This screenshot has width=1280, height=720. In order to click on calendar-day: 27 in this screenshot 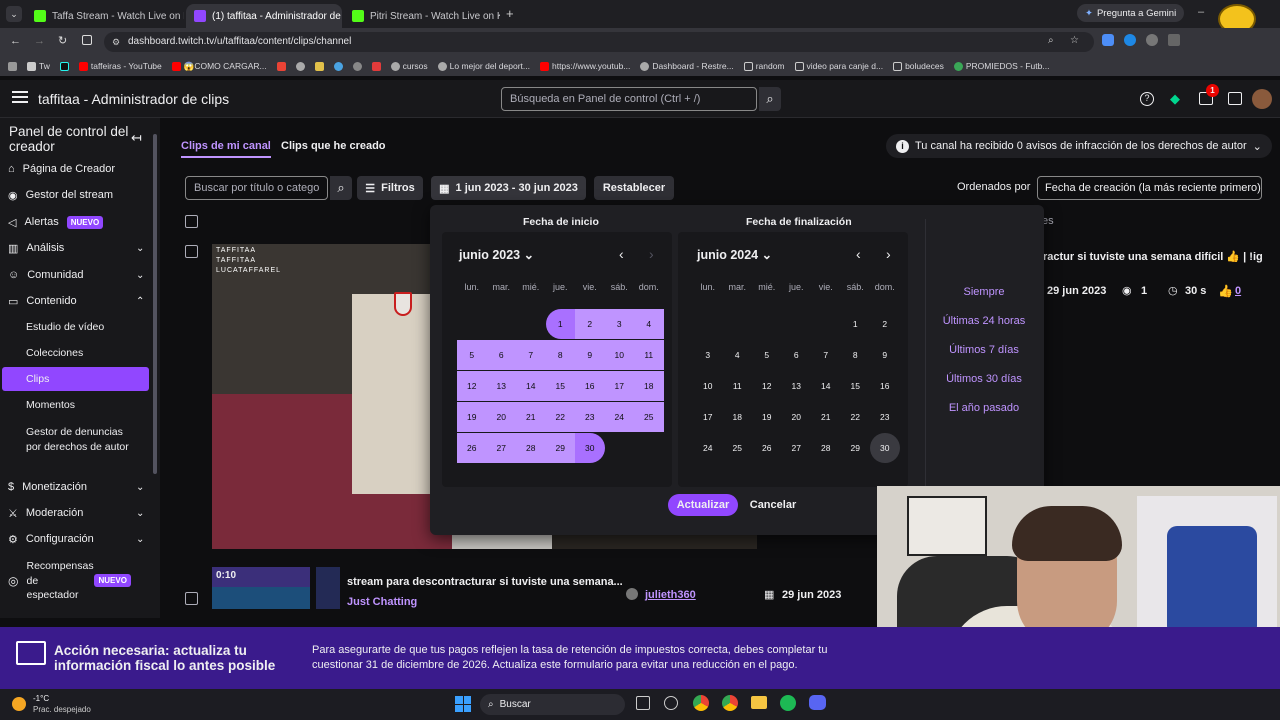, I will do `click(797, 448)`.